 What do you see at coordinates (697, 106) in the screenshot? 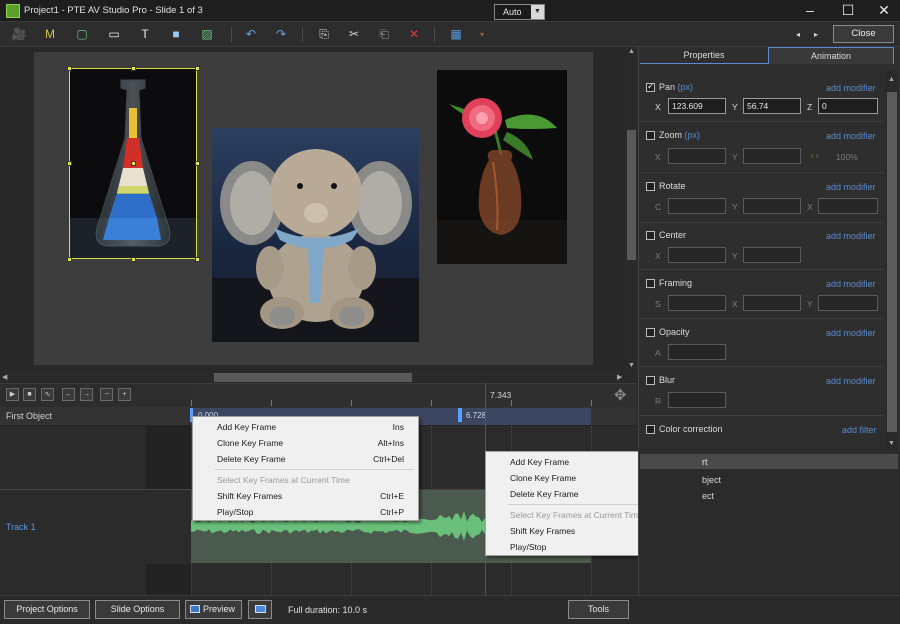
I see `pan-x-field: 123.609` at bounding box center [697, 106].